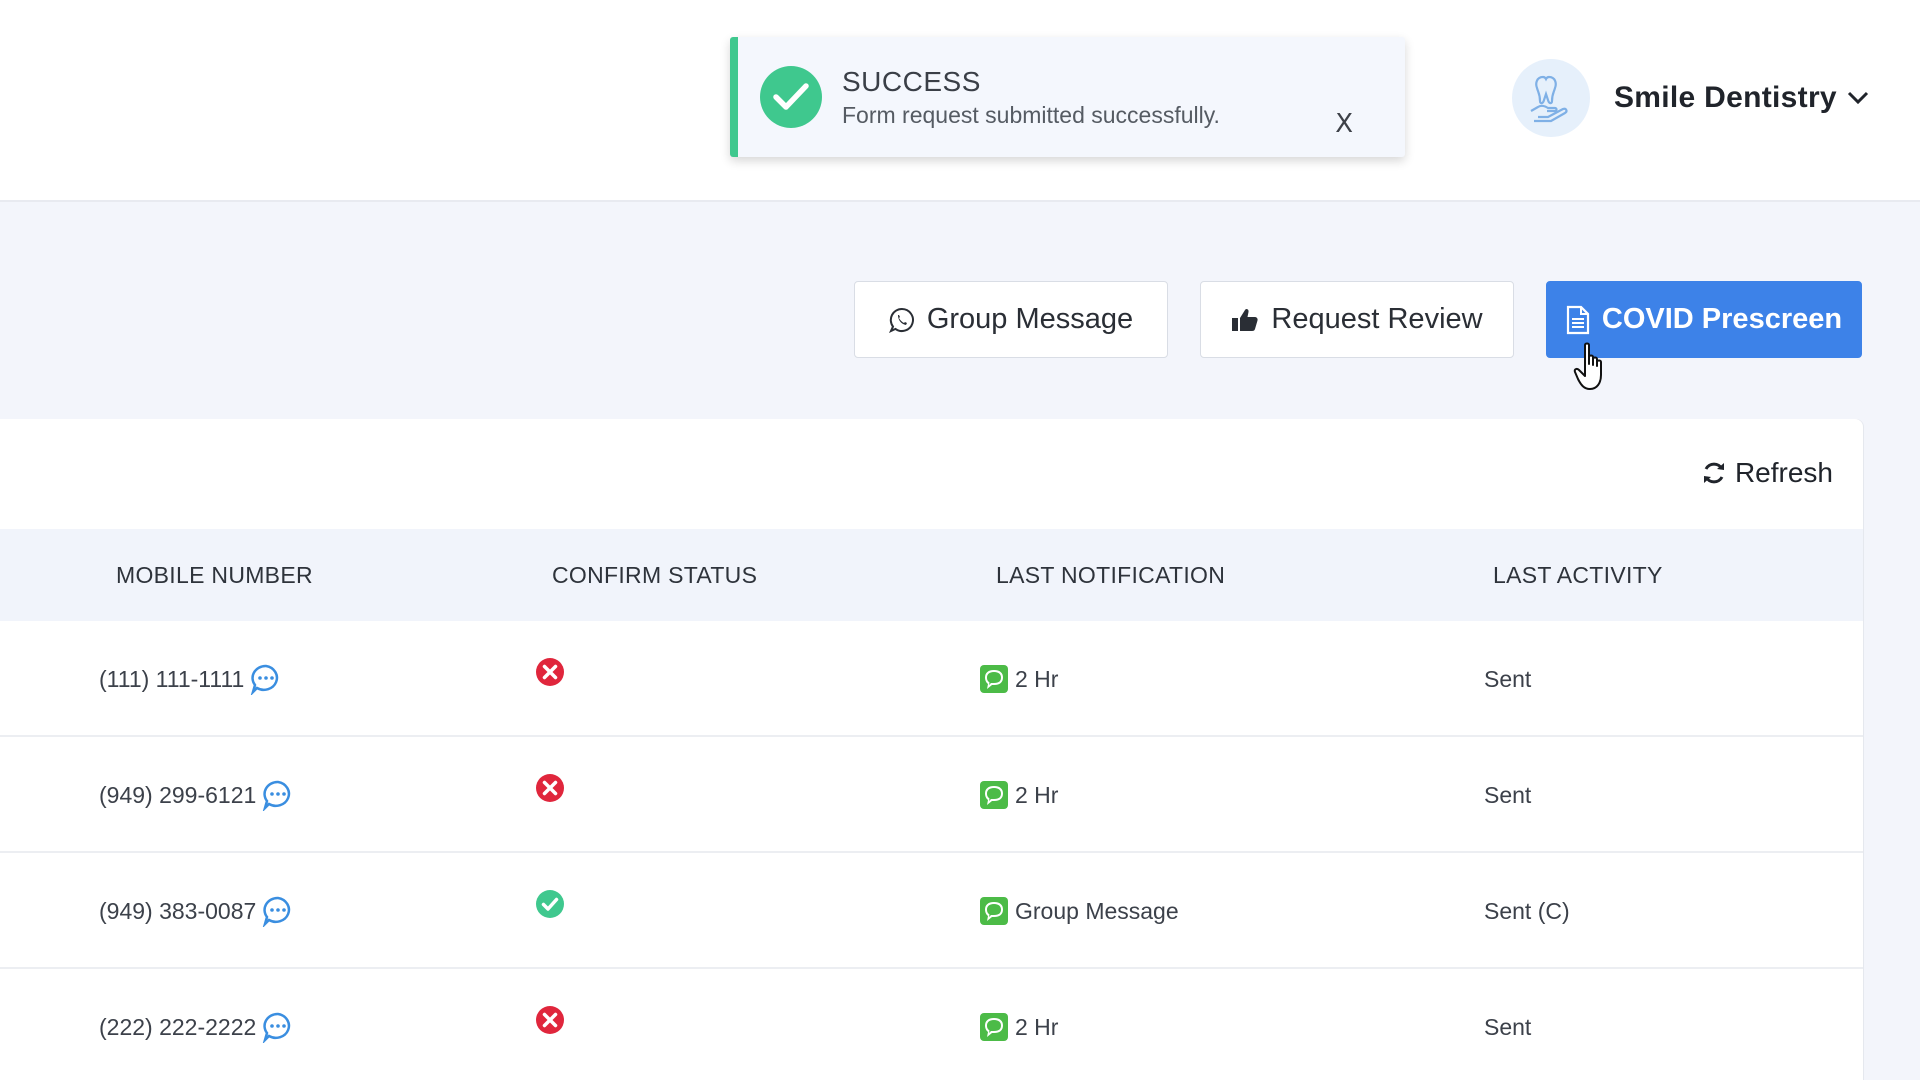 The height and width of the screenshot is (1080, 1920). Describe the element at coordinates (931, 1024) in the screenshot. I see `table-row: (222) 222-2222 2 Hr Sent` at that location.